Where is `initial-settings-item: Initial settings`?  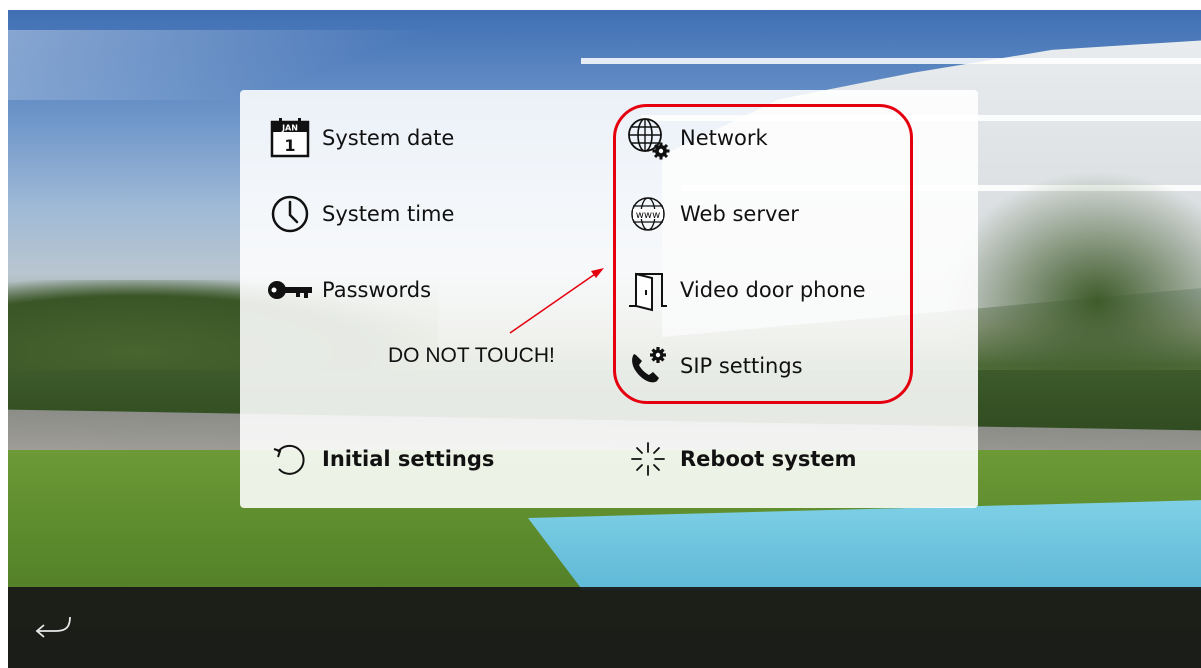
initial-settings-item: Initial settings is located at coordinates (379, 459).